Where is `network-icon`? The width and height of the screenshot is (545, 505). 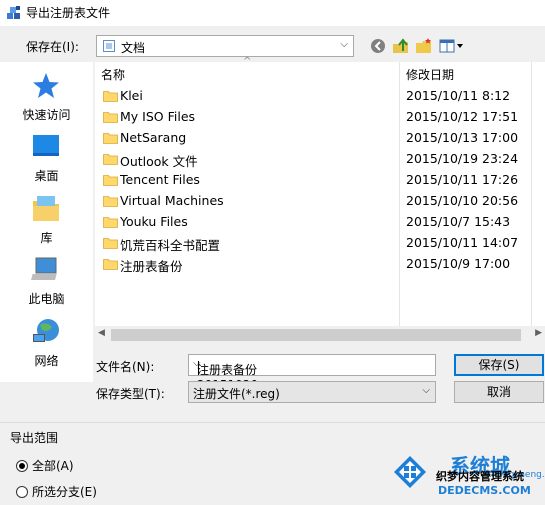
network-icon is located at coordinates (46, 330).